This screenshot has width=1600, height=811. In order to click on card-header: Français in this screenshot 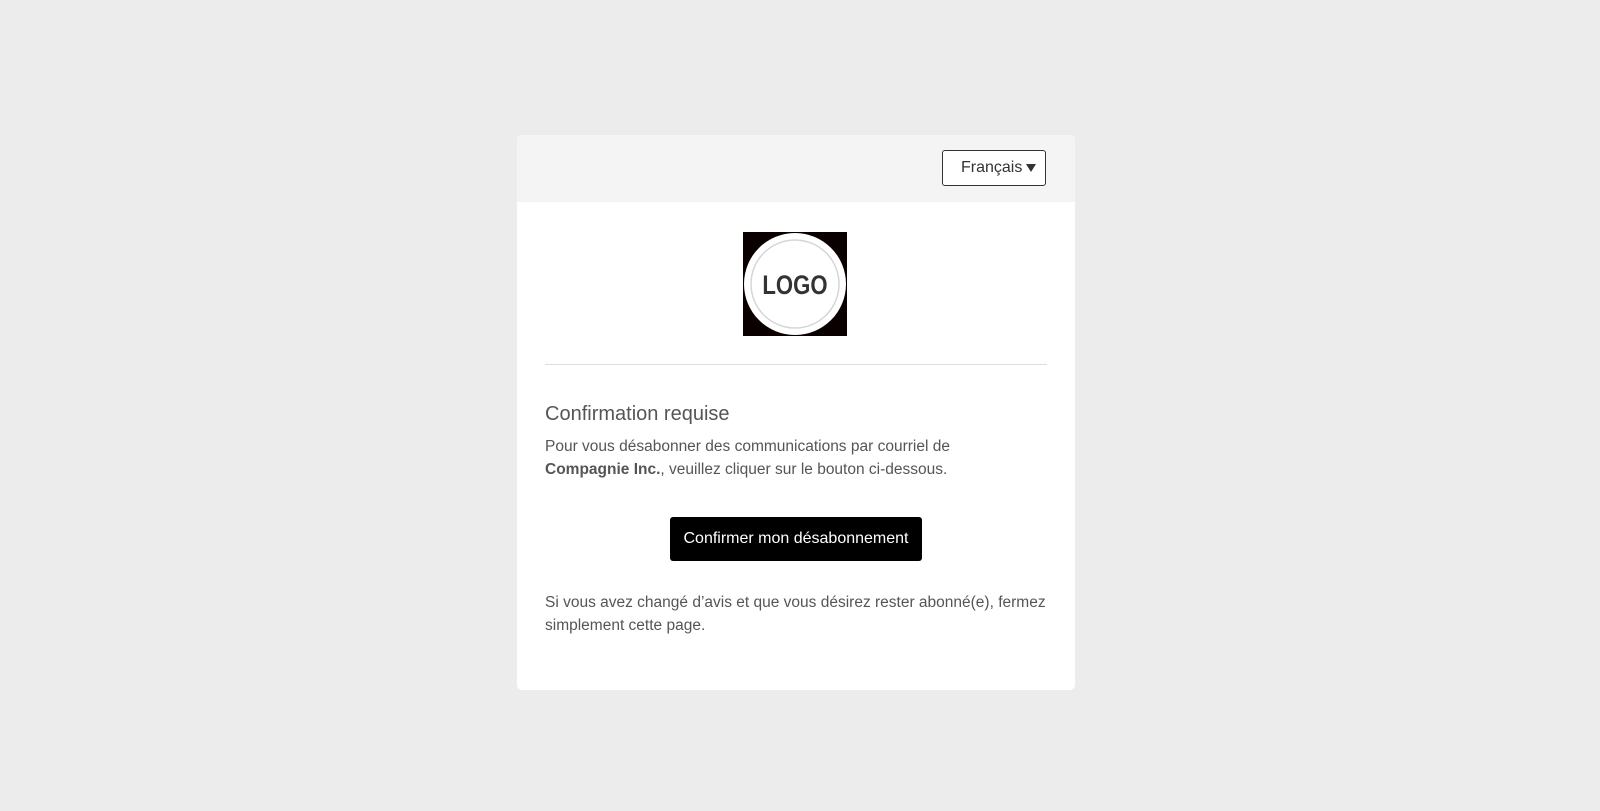, I will do `click(796, 168)`.